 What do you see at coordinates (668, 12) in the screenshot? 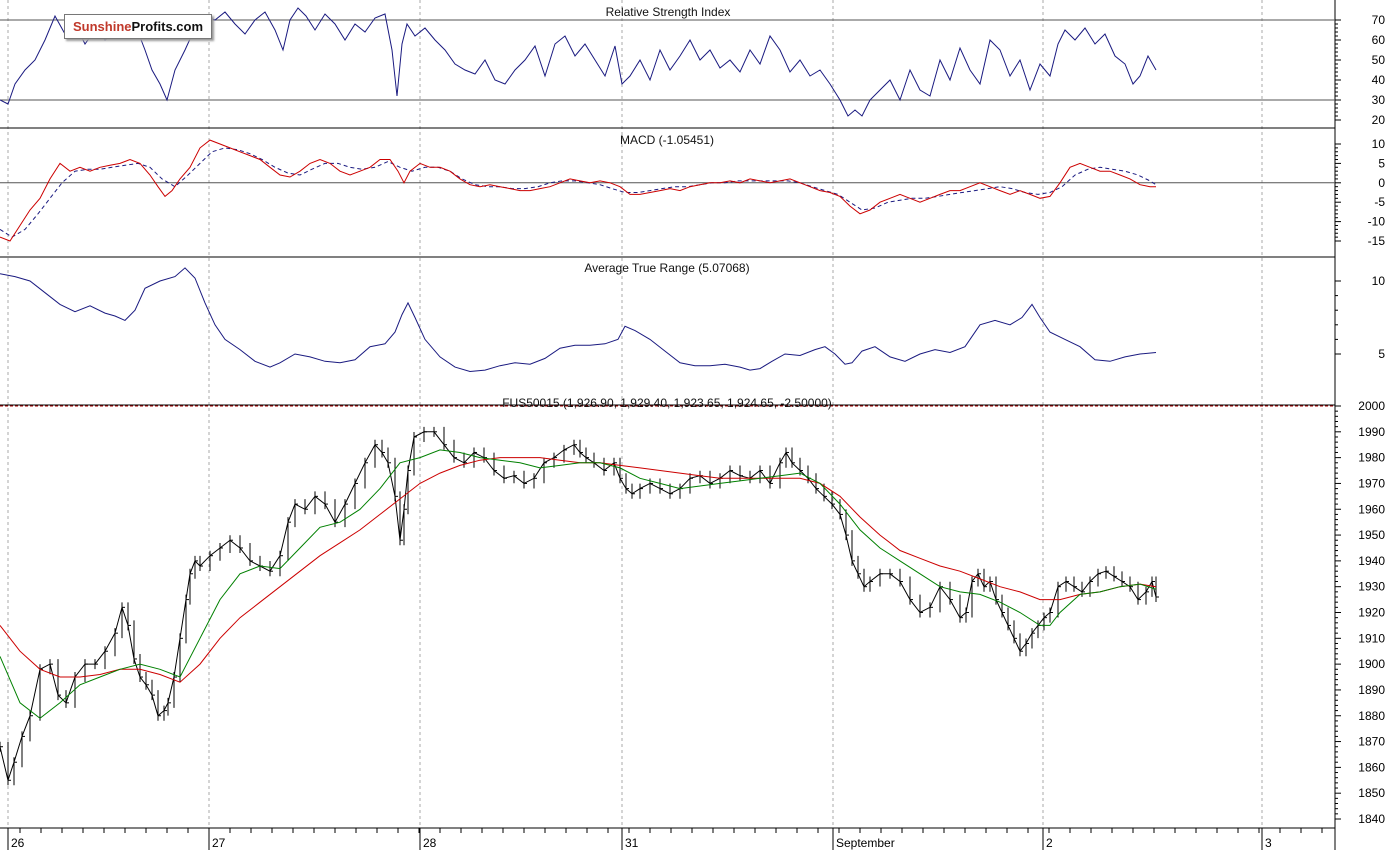
I see `rsi-title: Relative Strength Index` at bounding box center [668, 12].